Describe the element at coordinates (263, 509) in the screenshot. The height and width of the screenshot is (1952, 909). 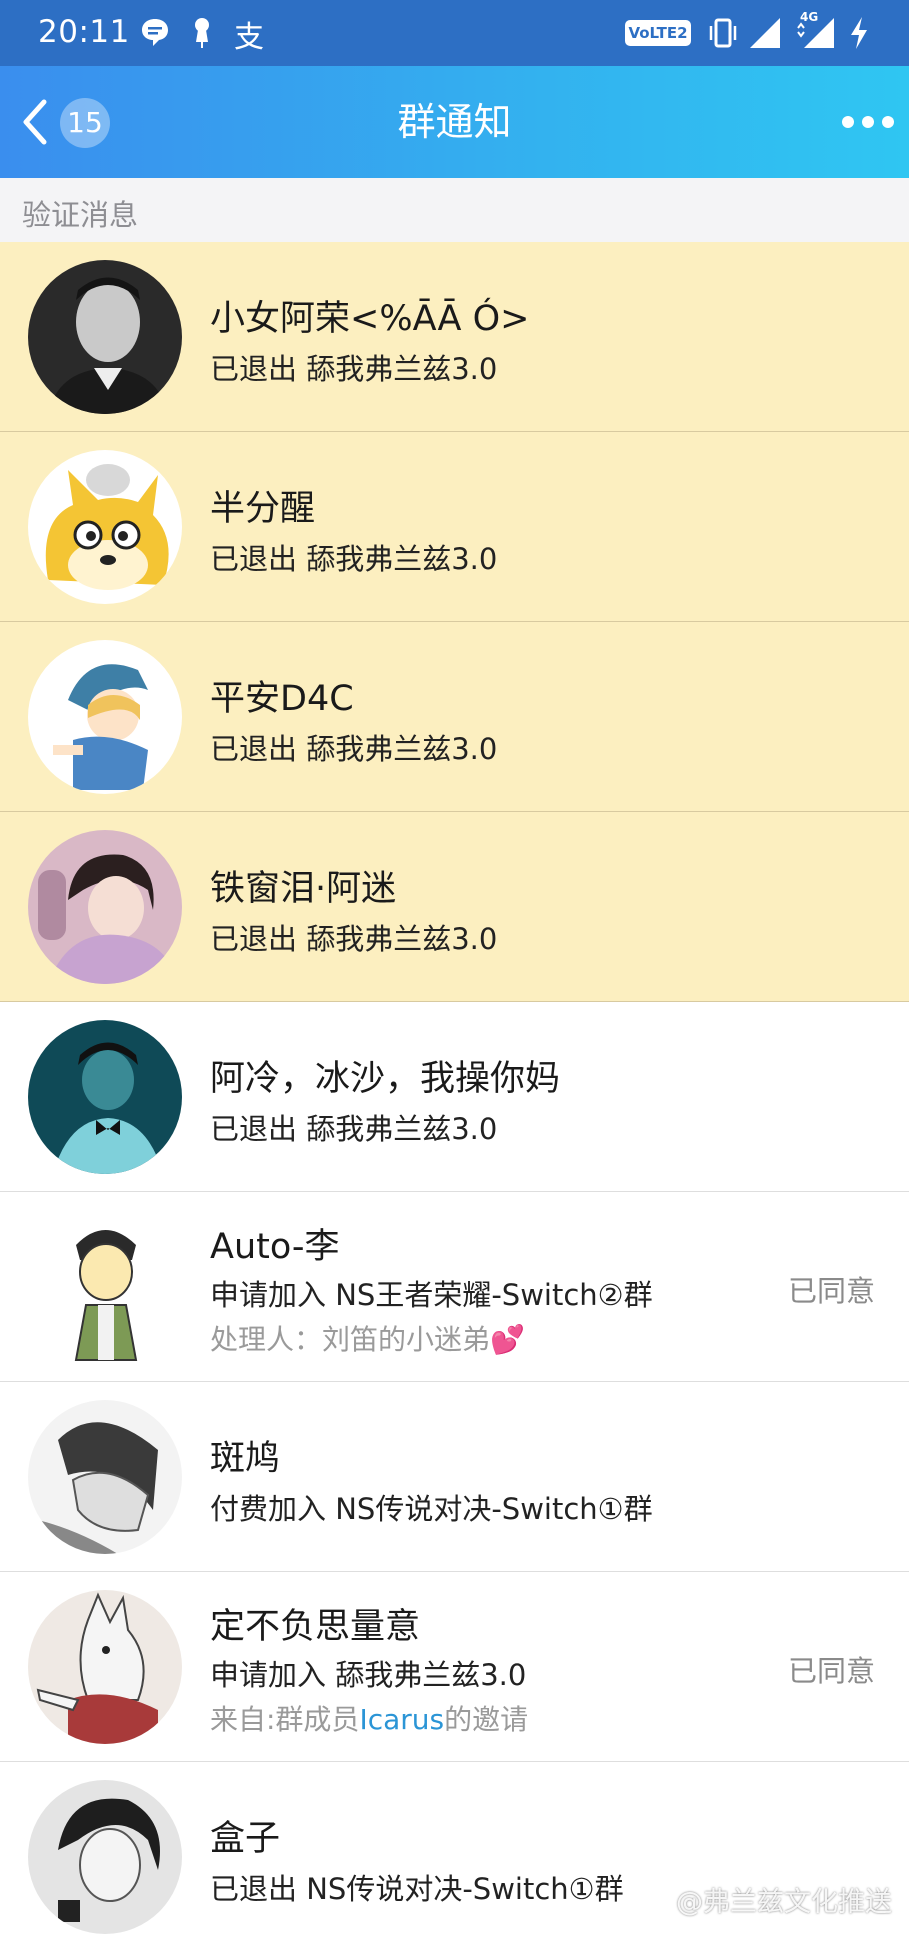
I see `member-name: 半分醒` at that location.